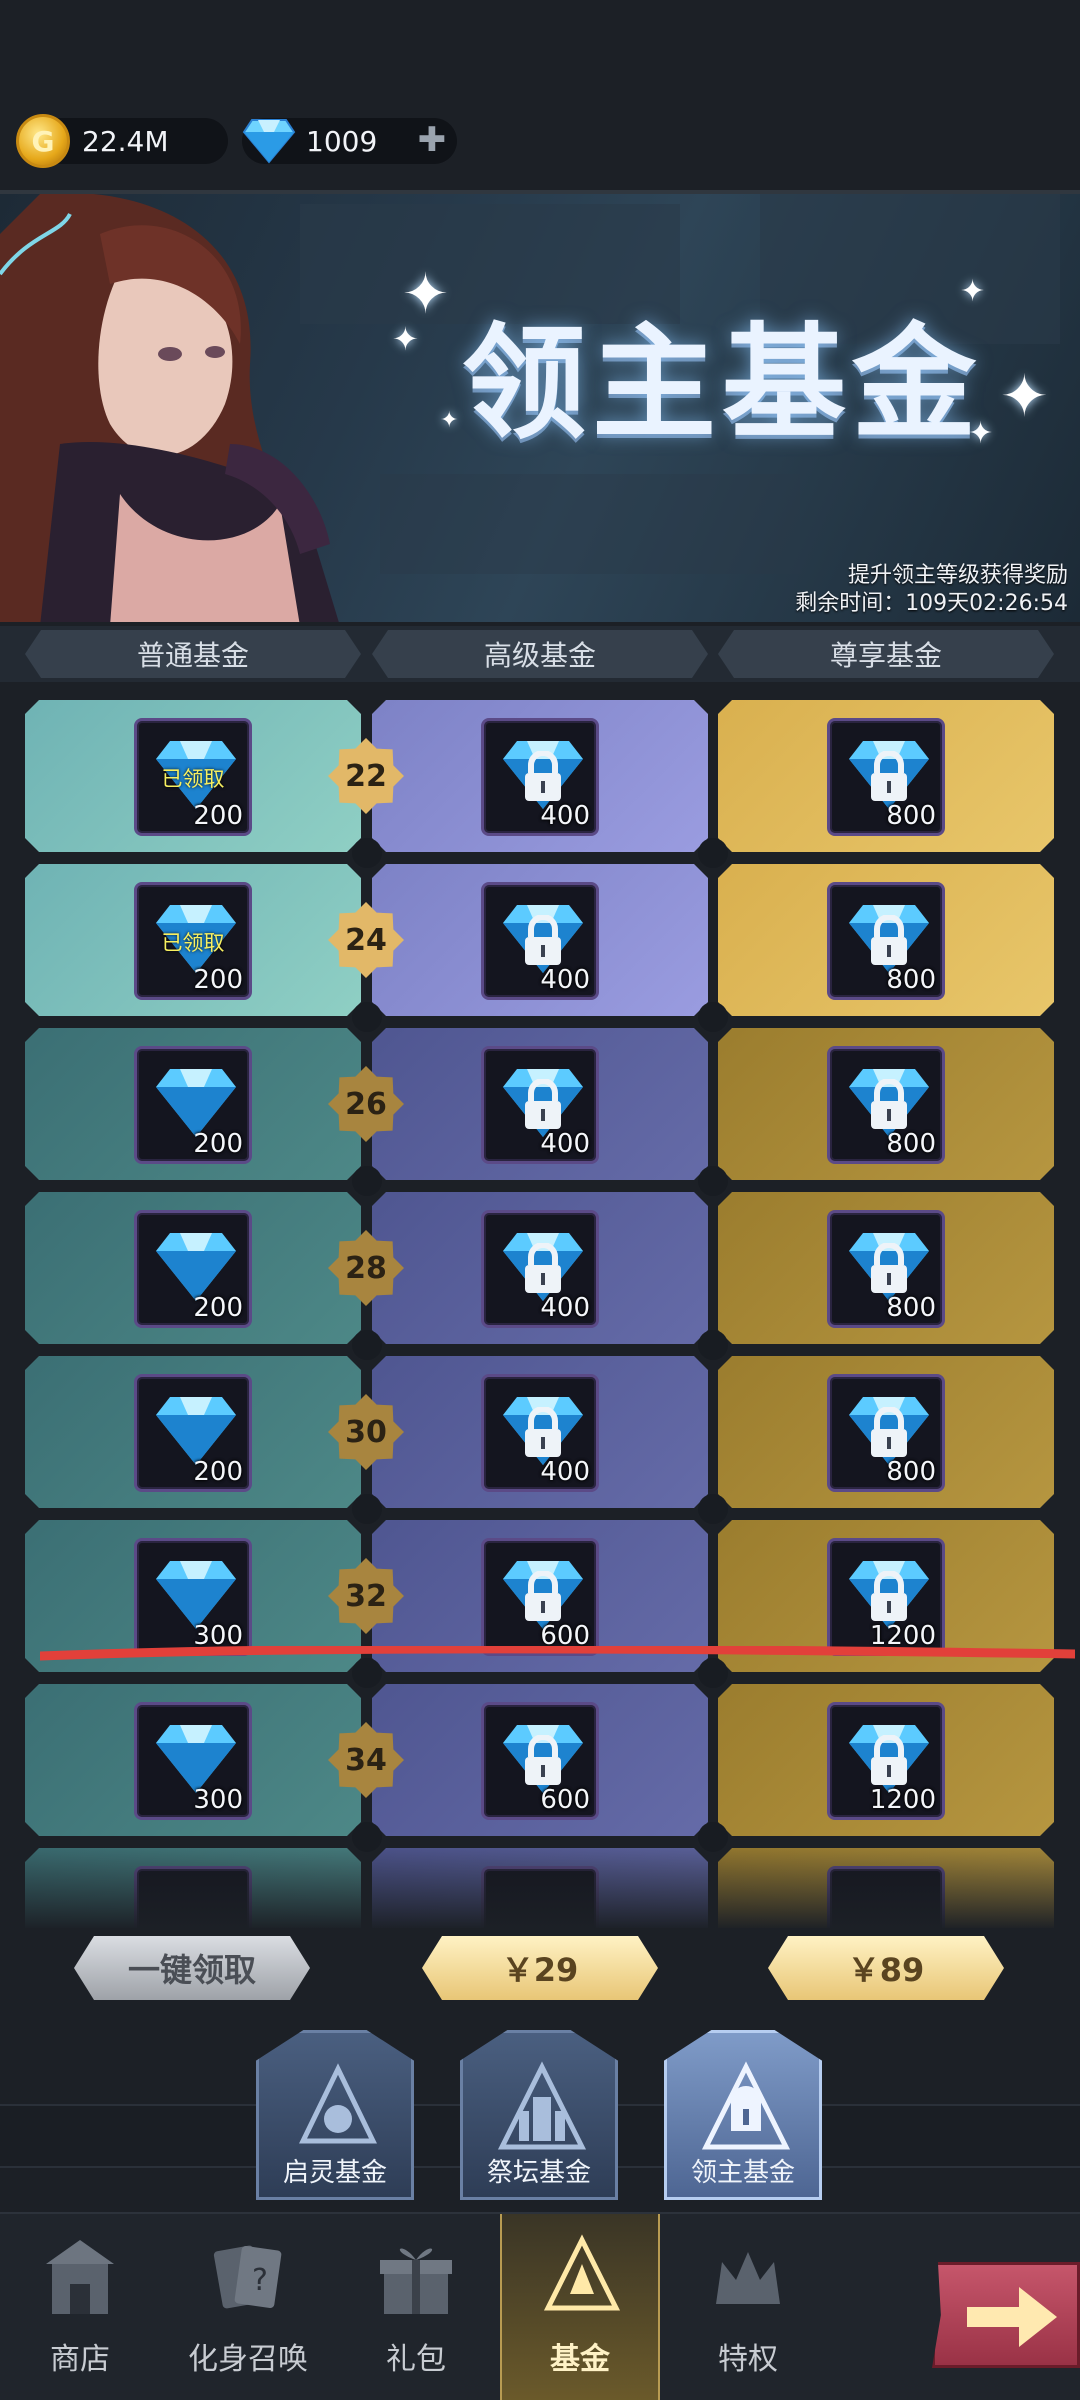  Describe the element at coordinates (247, 2277) in the screenshot. I see `summon-cards-icon: ?` at that location.